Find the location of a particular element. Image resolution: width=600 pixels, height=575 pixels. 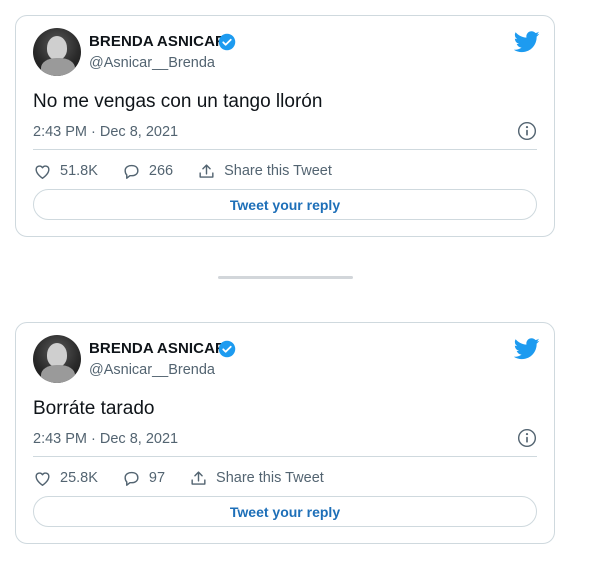

reply-count-button: 97 is located at coordinates (143, 478).